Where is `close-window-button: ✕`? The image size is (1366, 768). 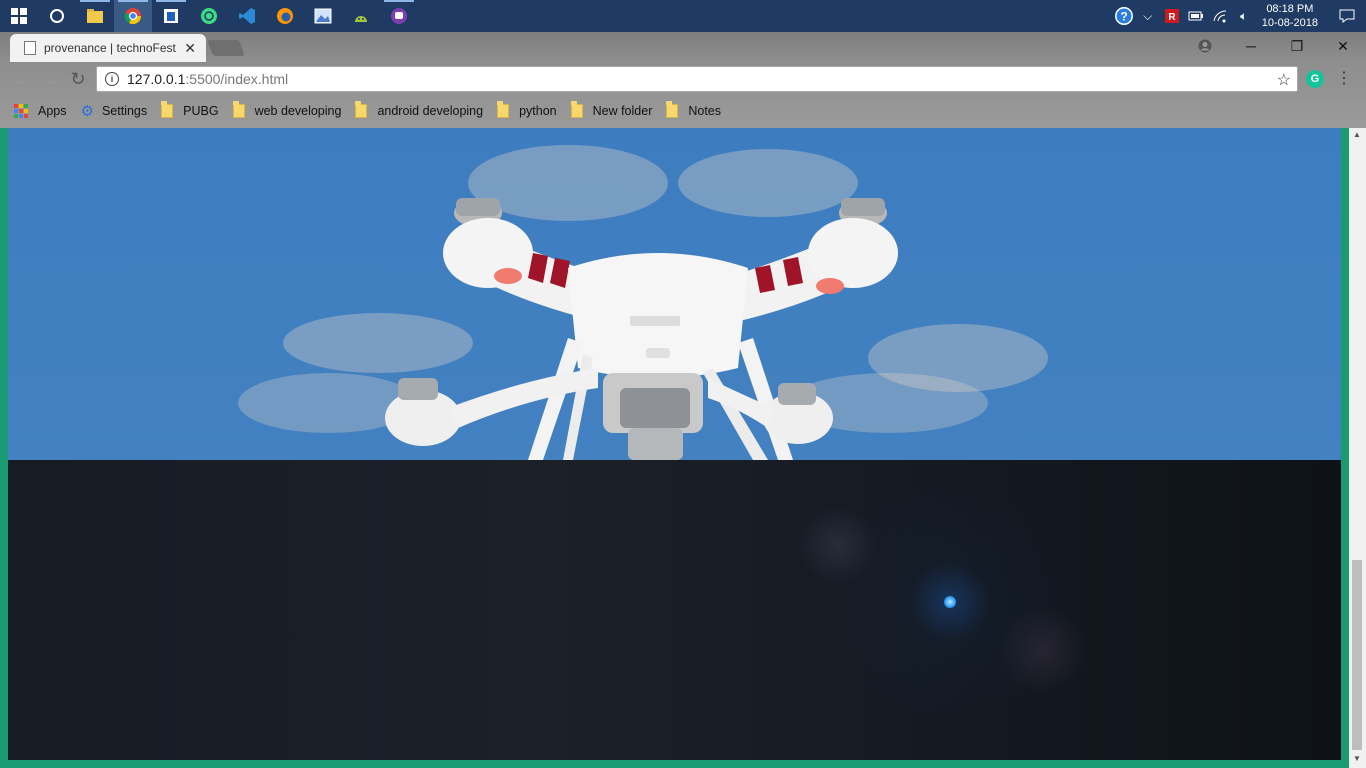 close-window-button: ✕ is located at coordinates (1343, 46).